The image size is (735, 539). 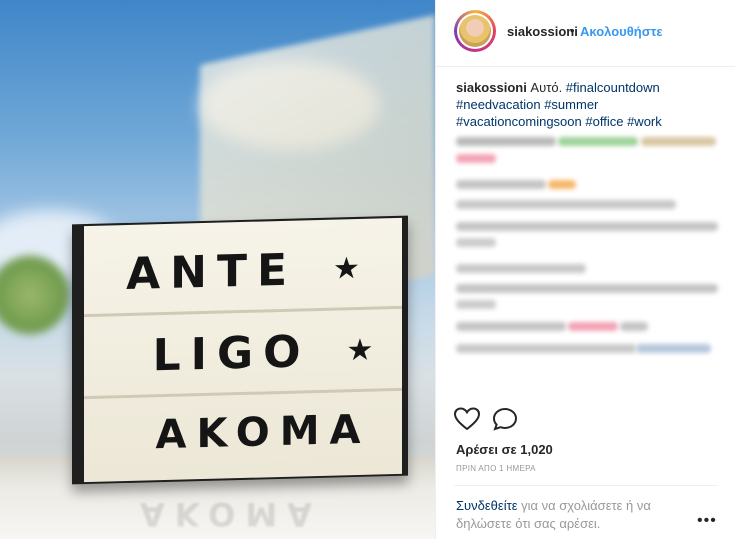 What do you see at coordinates (487, 505) in the screenshot?
I see `login-link: Συνδεθείτε` at bounding box center [487, 505].